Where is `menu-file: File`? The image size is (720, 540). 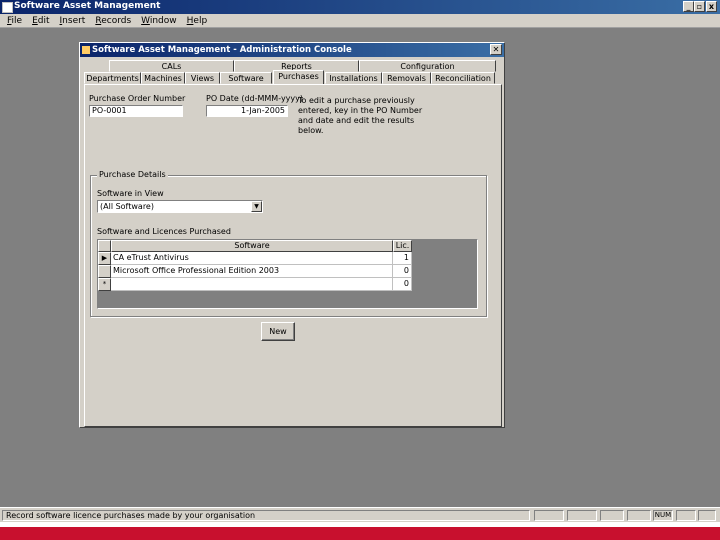 menu-file: File is located at coordinates (14, 21).